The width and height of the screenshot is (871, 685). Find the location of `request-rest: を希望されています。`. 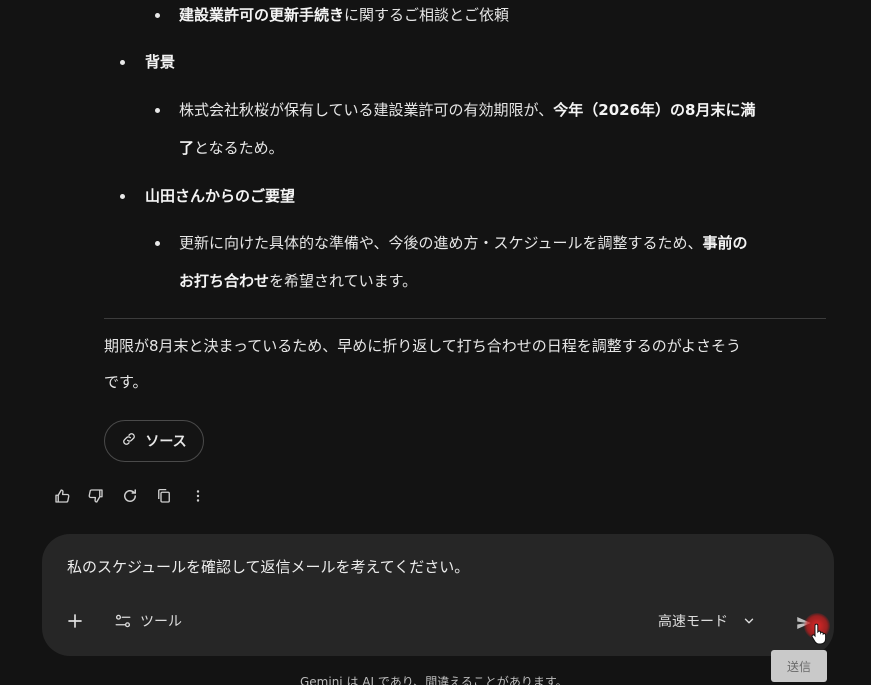

request-rest: を希望されています。 is located at coordinates (343, 281).